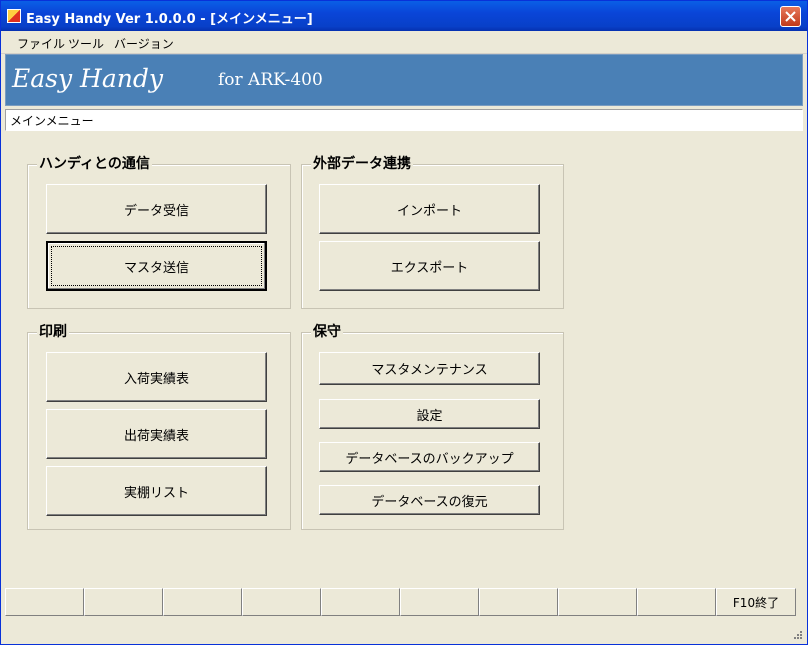 Image resolution: width=808 pixels, height=645 pixels. What do you see at coordinates (404, 120) in the screenshot?
I see `screen-title: メインメニュー` at bounding box center [404, 120].